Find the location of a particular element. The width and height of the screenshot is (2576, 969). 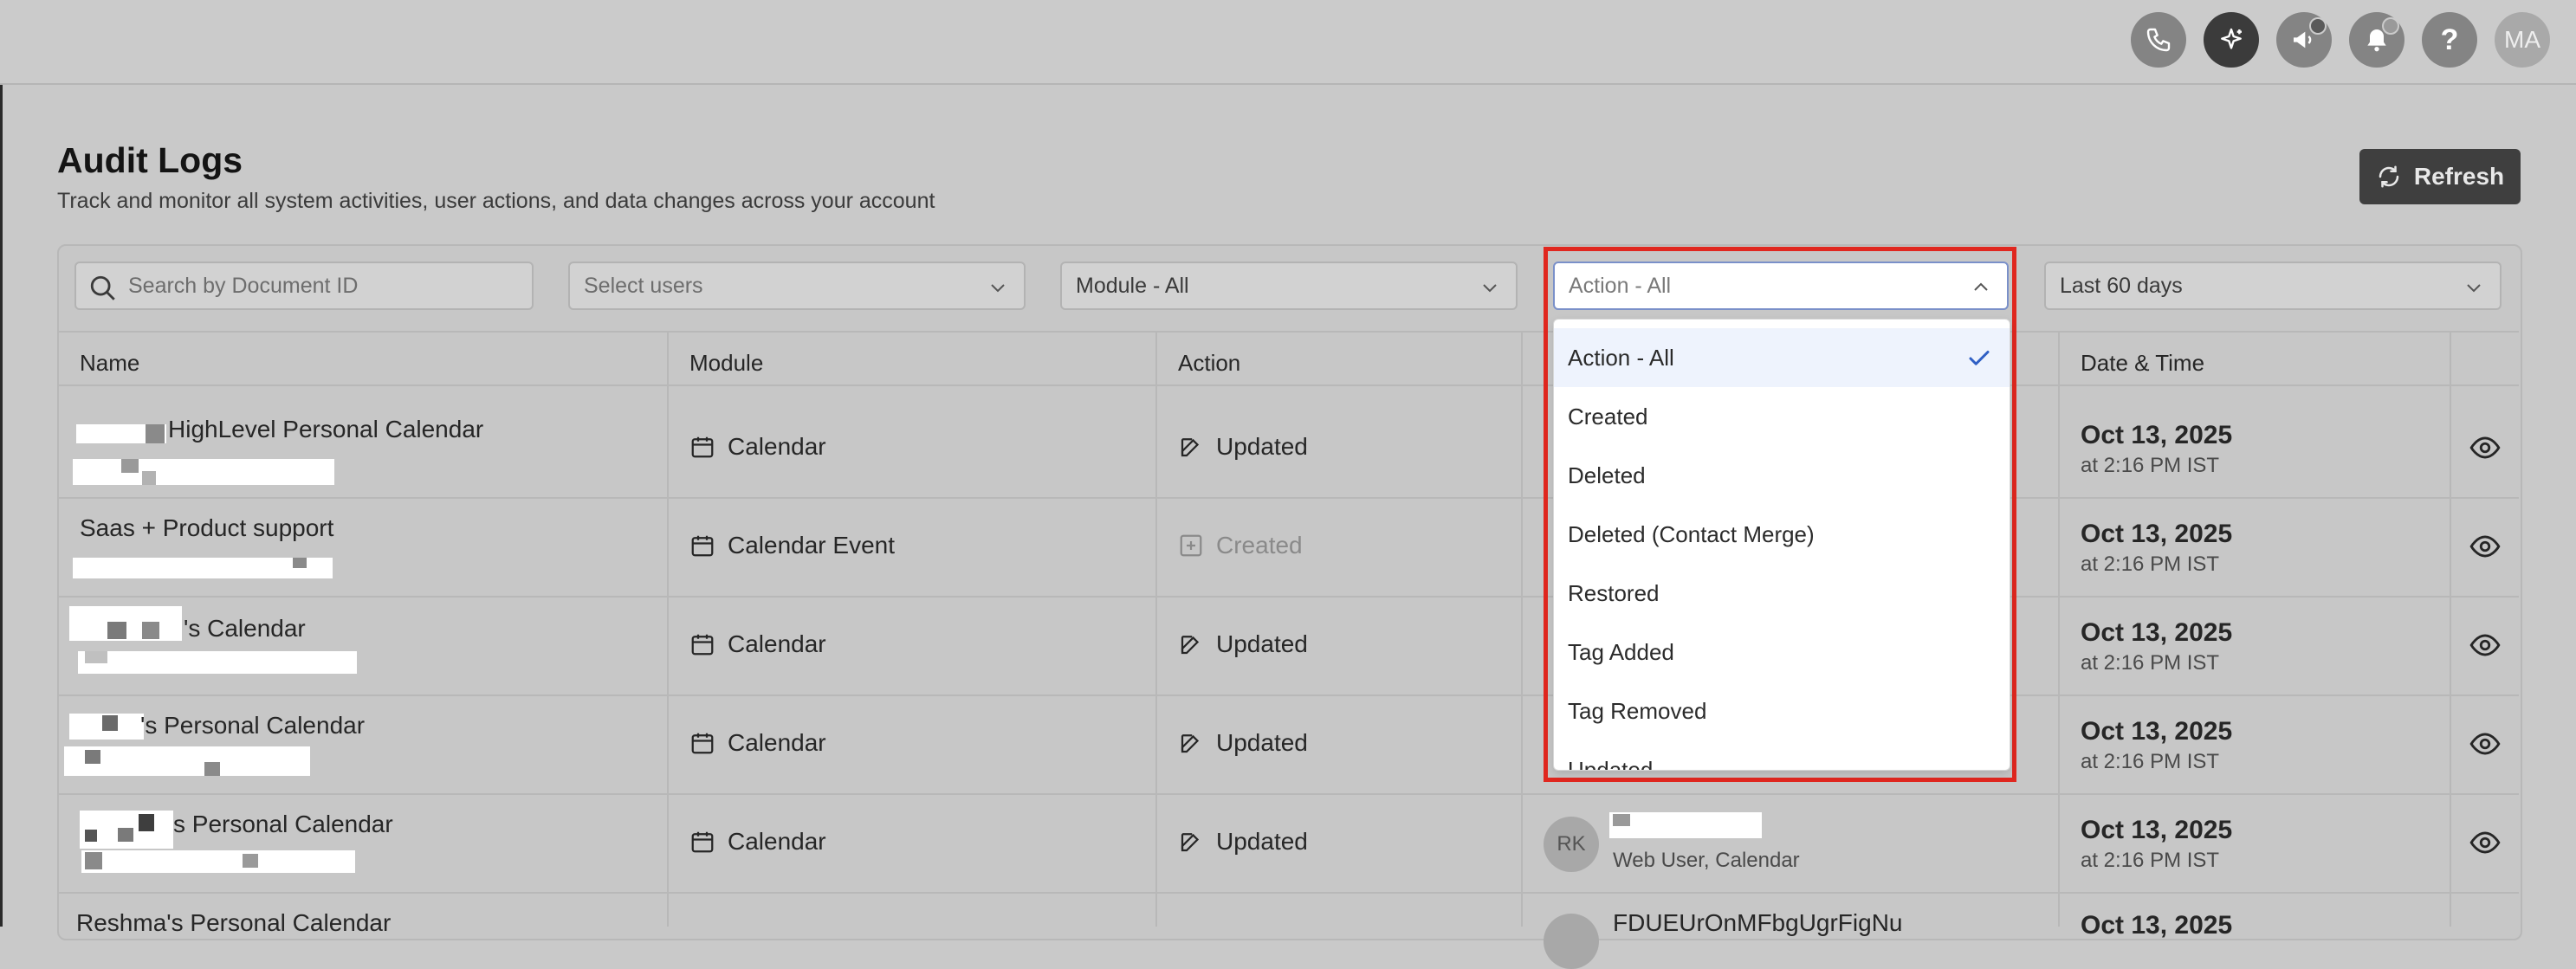

row-name: 's Personal Calendar is located at coordinates (253, 725).